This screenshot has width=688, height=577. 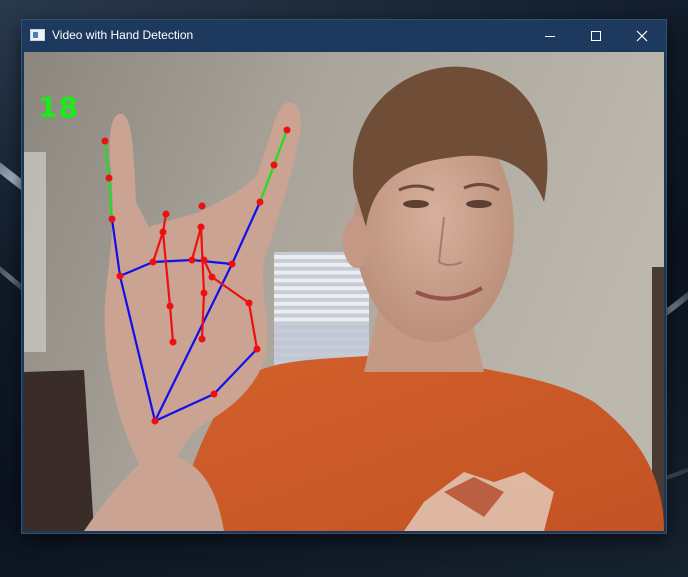 What do you see at coordinates (58, 107) in the screenshot?
I see `detection-counter: 18` at bounding box center [58, 107].